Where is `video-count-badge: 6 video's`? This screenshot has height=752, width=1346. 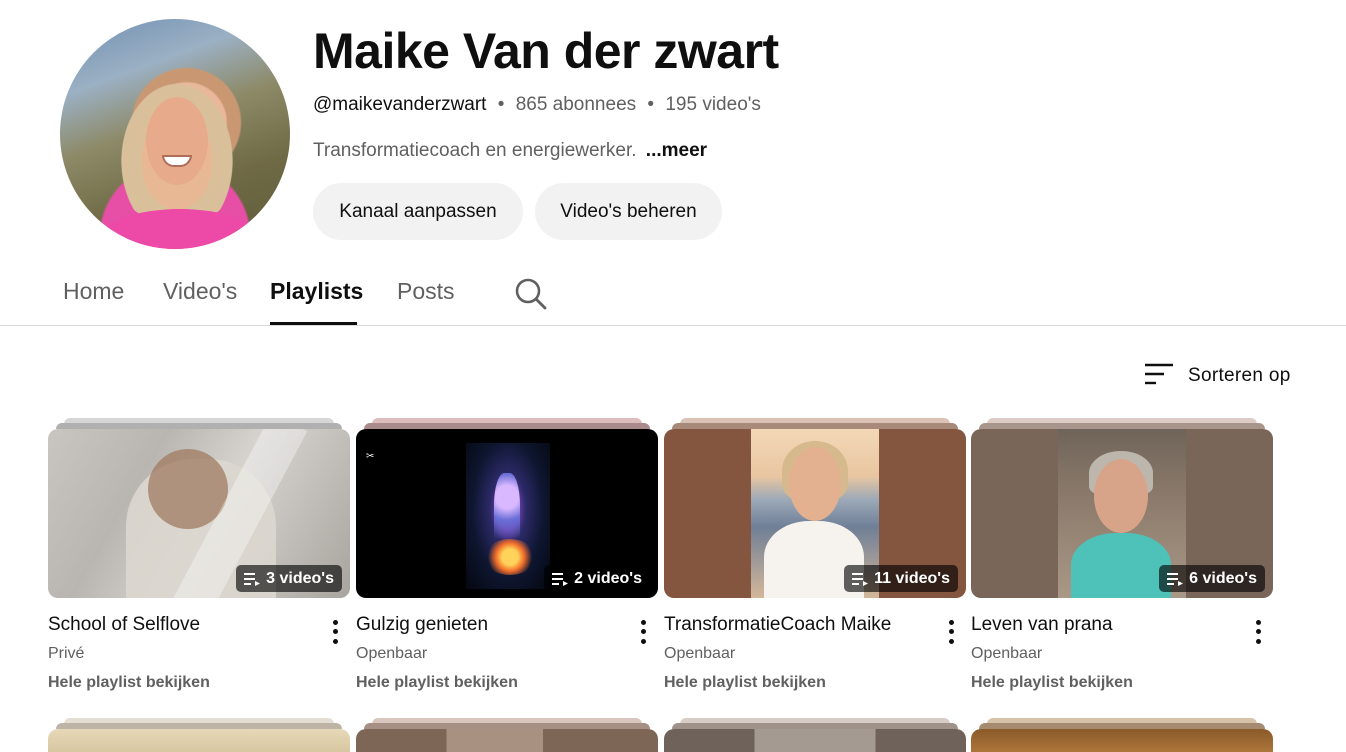
video-count-badge: 6 video's is located at coordinates (1212, 578).